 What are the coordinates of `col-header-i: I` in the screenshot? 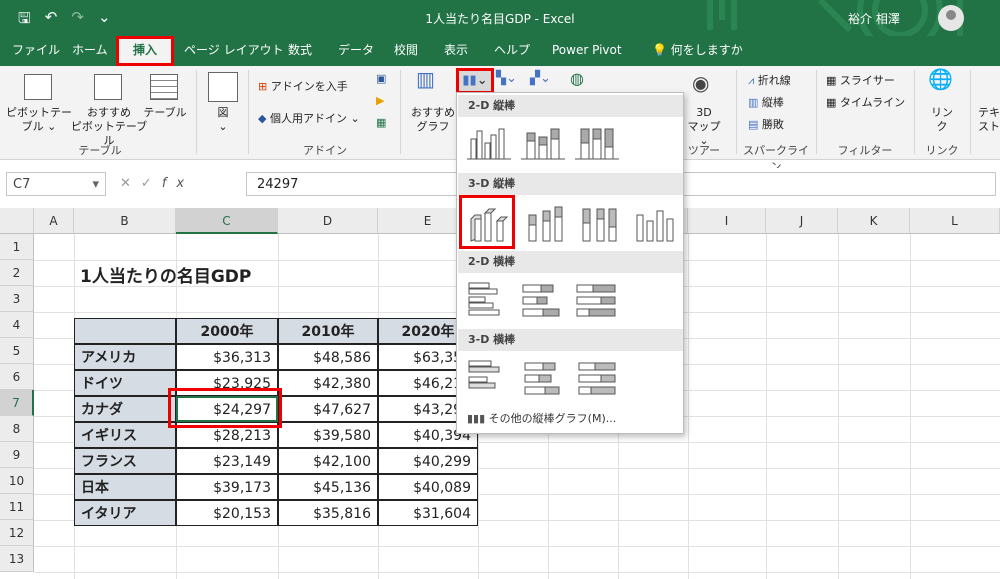 It's located at (727, 221).